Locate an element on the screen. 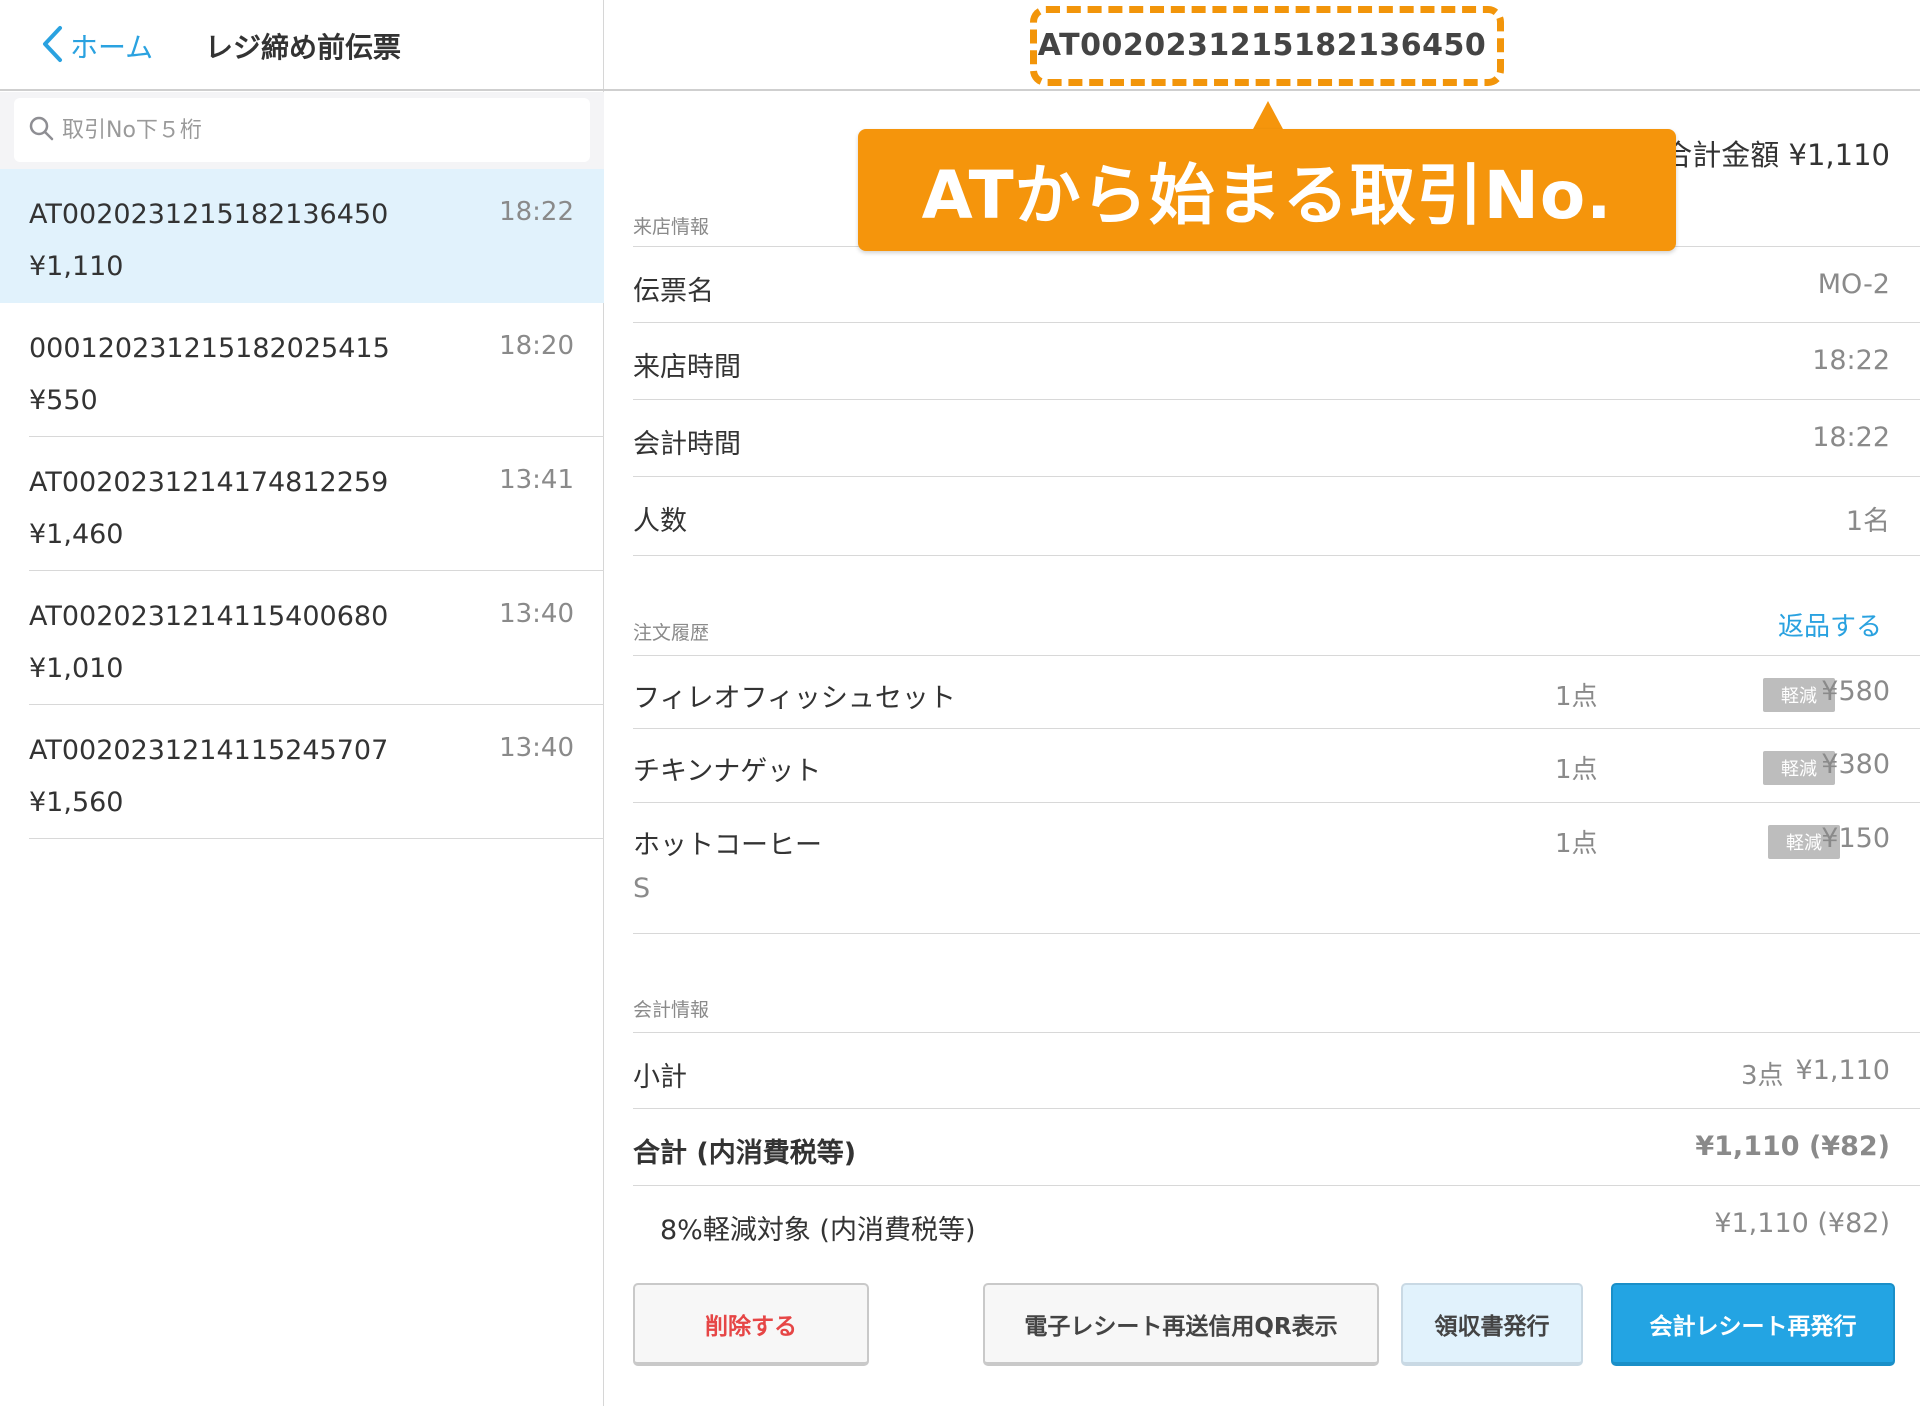  total-amount: 合計金額 ¥1,110 is located at coordinates (1776, 155).